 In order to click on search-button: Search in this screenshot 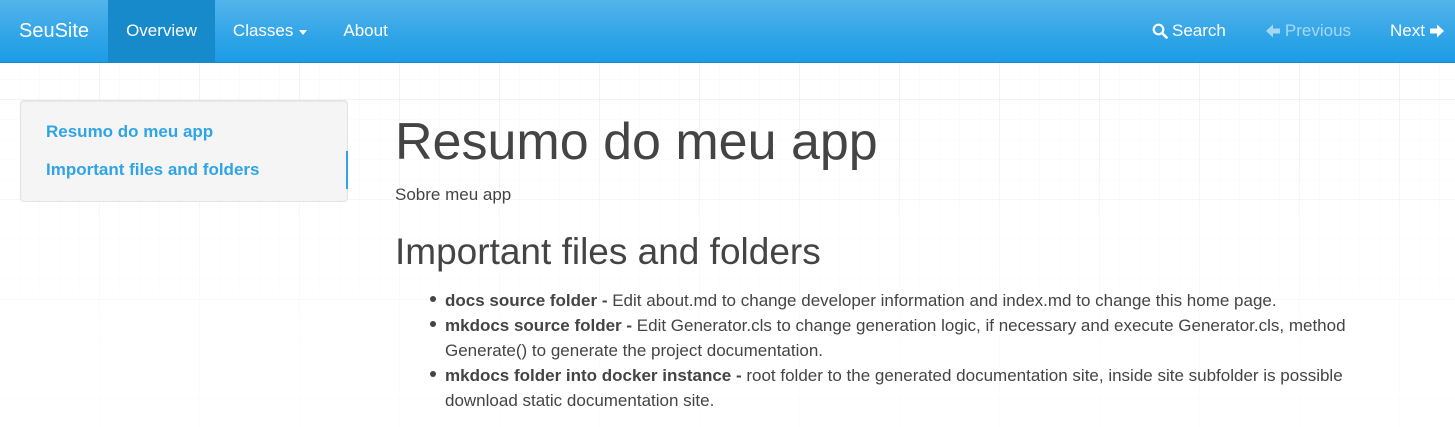, I will do `click(1188, 31)`.